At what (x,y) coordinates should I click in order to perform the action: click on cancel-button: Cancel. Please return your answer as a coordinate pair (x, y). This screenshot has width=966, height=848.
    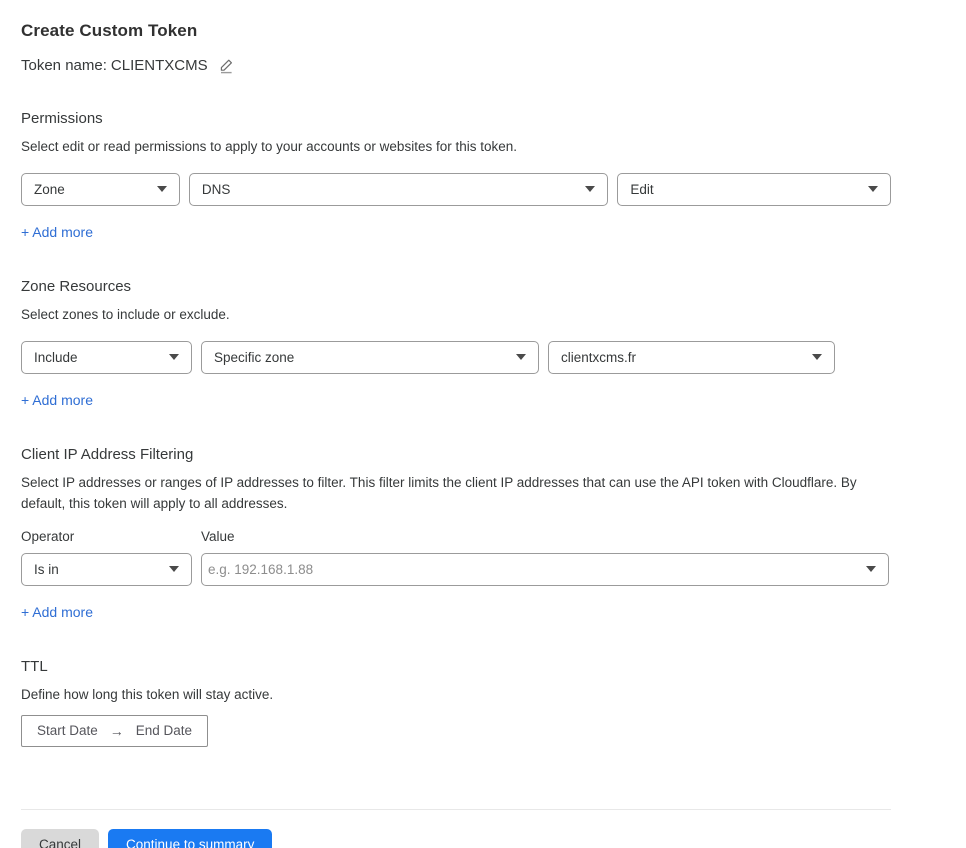
    Looking at the image, I should click on (60, 838).